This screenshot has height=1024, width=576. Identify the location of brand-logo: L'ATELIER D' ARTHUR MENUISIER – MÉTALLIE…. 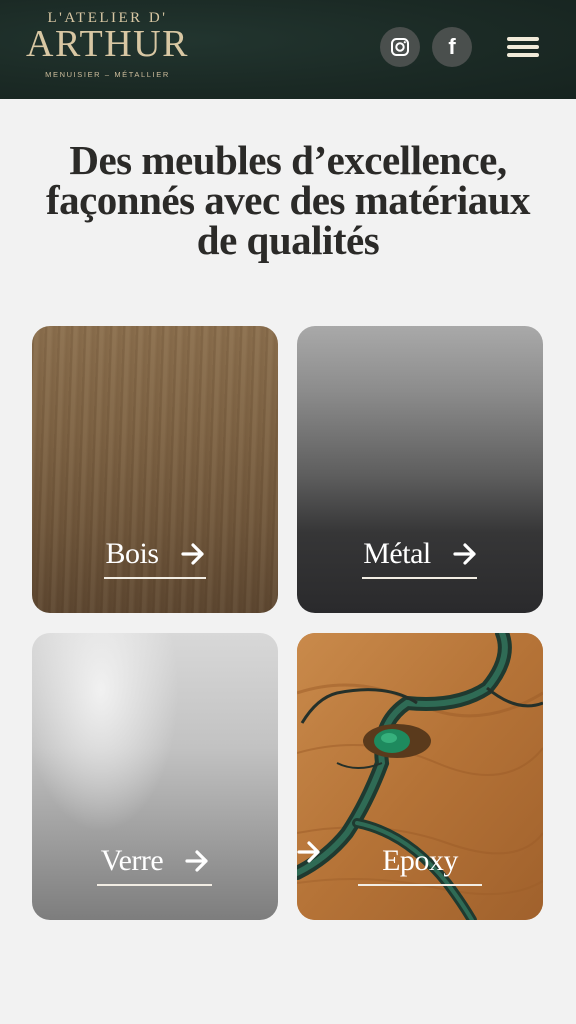
(107, 44).